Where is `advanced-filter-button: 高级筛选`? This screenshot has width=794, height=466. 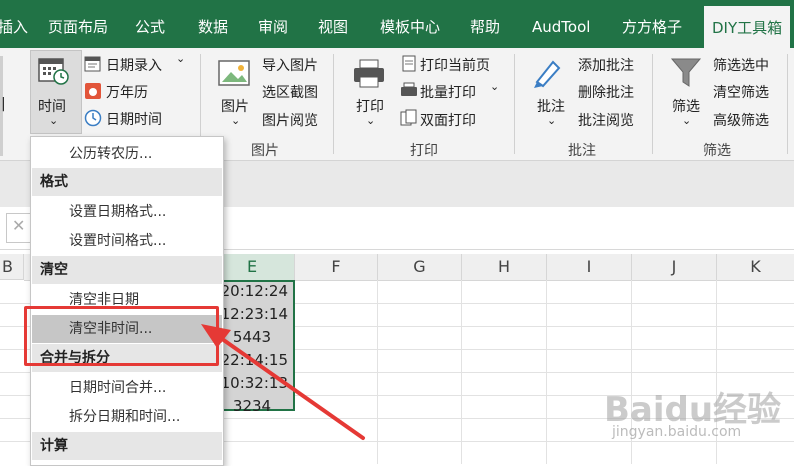 advanced-filter-button: 高级筛选 is located at coordinates (741, 120).